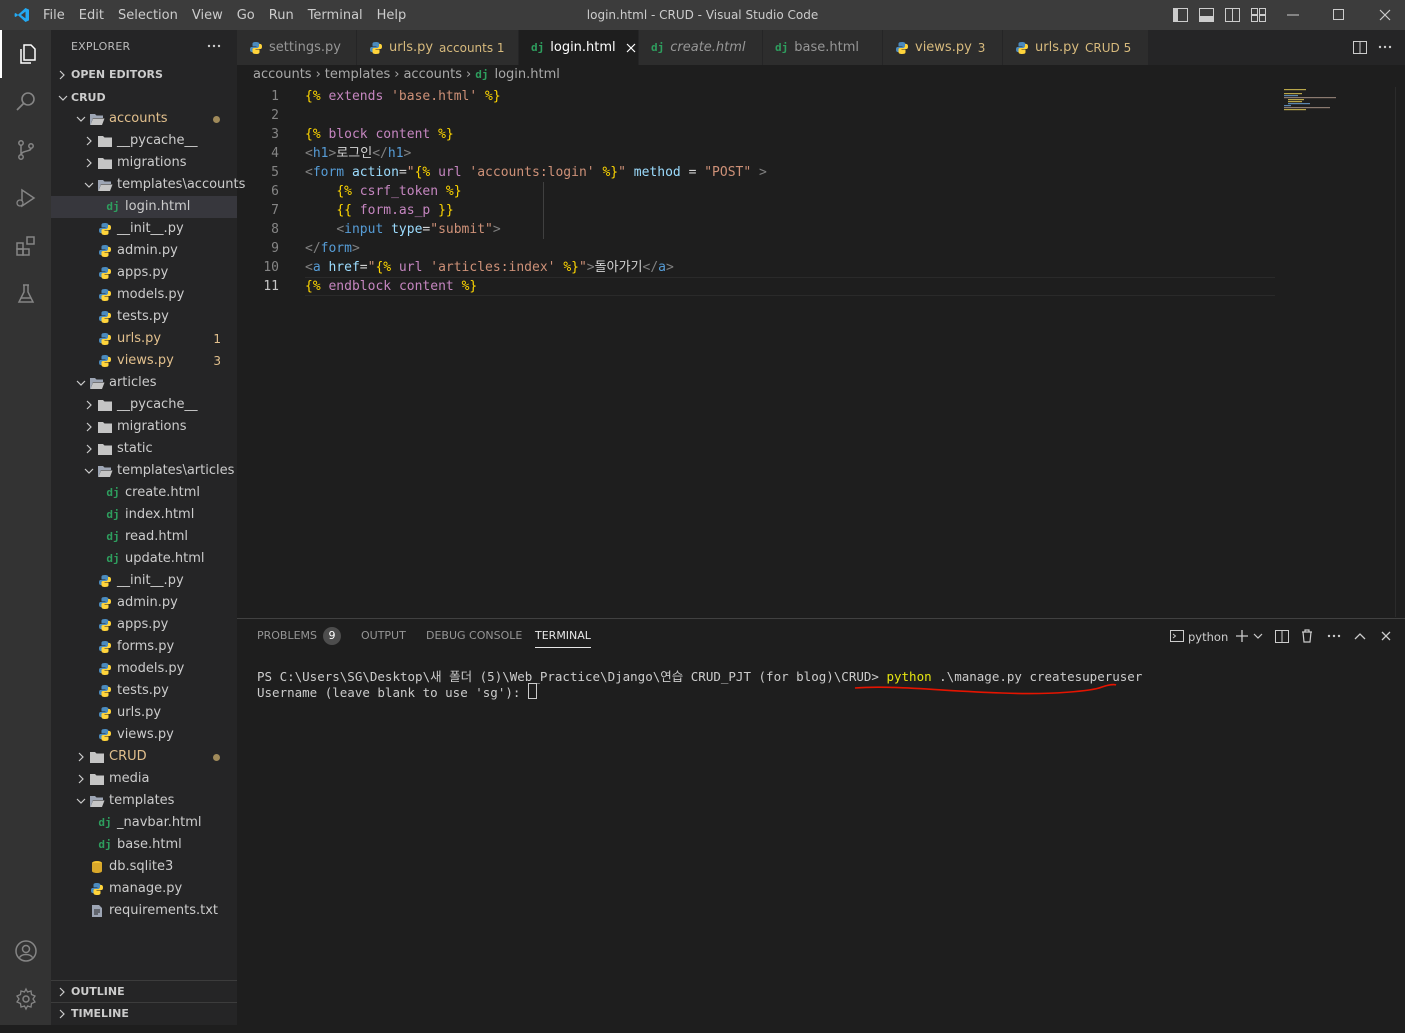 The height and width of the screenshot is (1033, 1405). I want to click on trash-icon, so click(1307, 636).